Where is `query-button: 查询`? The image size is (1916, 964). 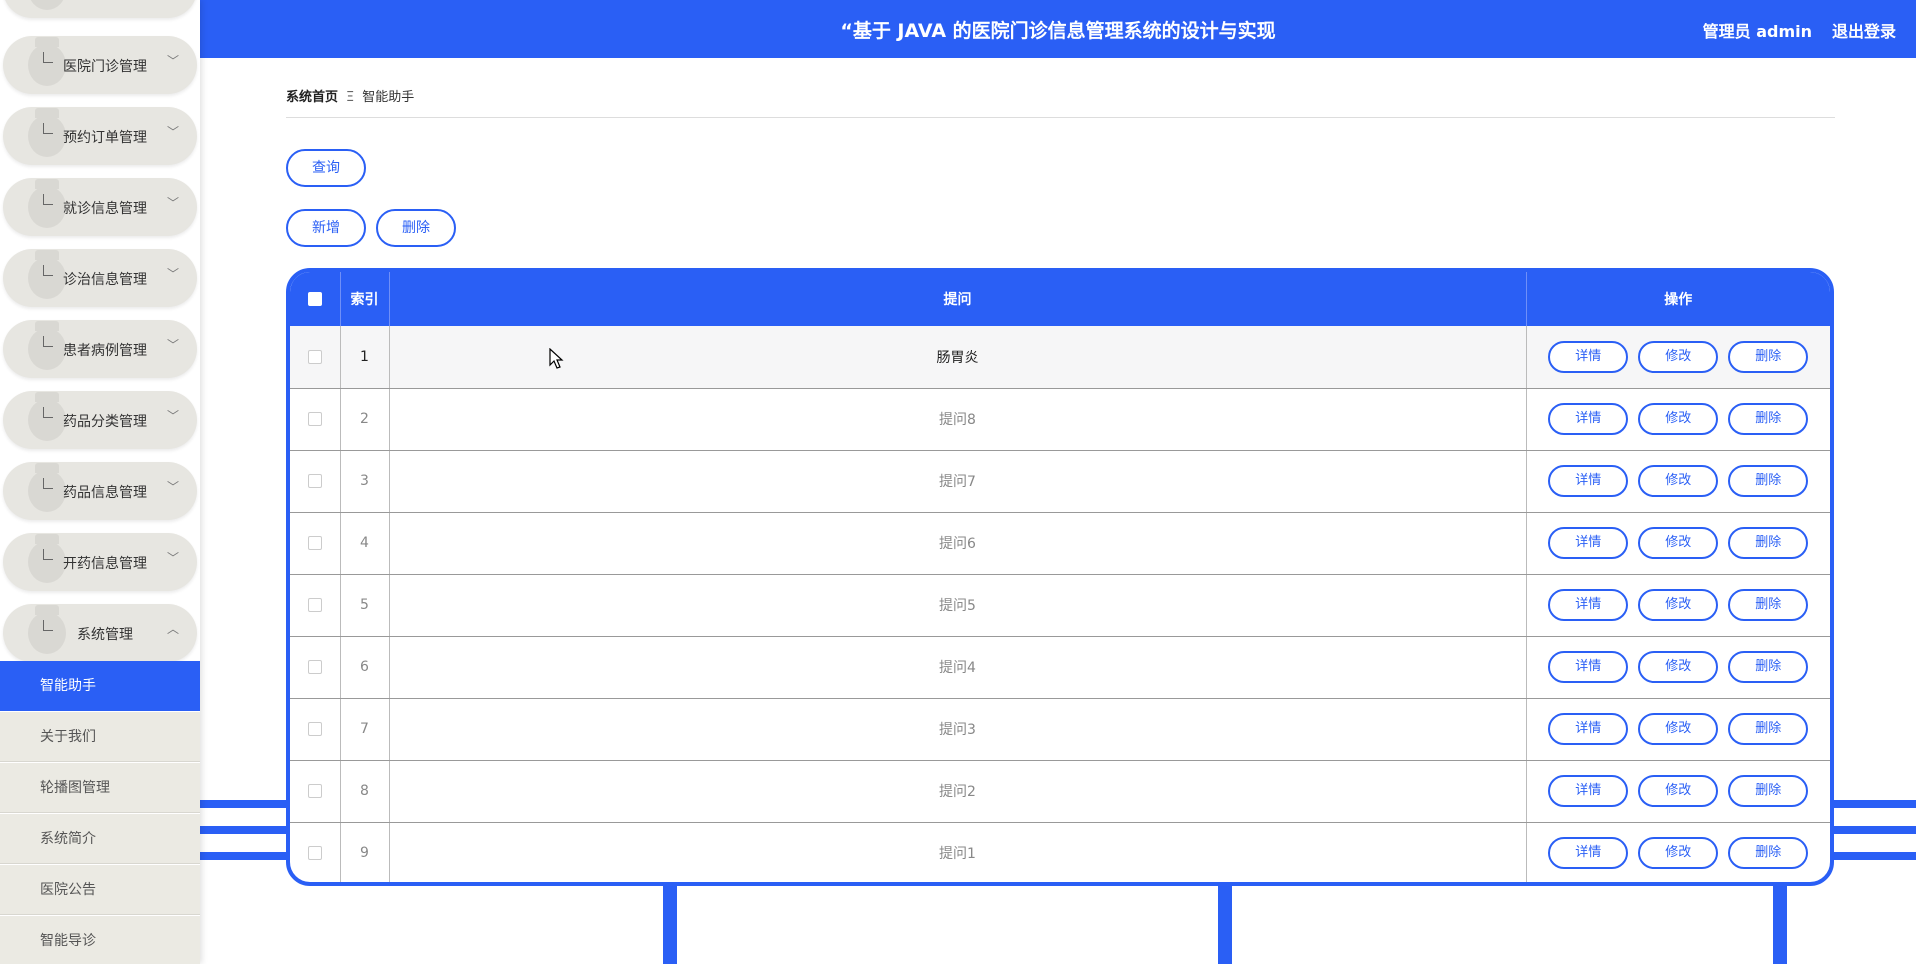
query-button: 查询 is located at coordinates (326, 168).